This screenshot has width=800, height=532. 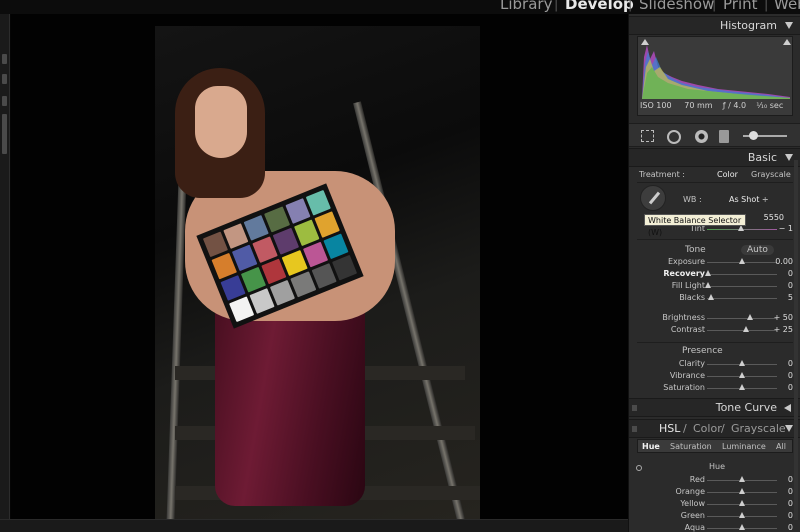 I want to click on slider-value: 0.00, so click(x=784, y=261).